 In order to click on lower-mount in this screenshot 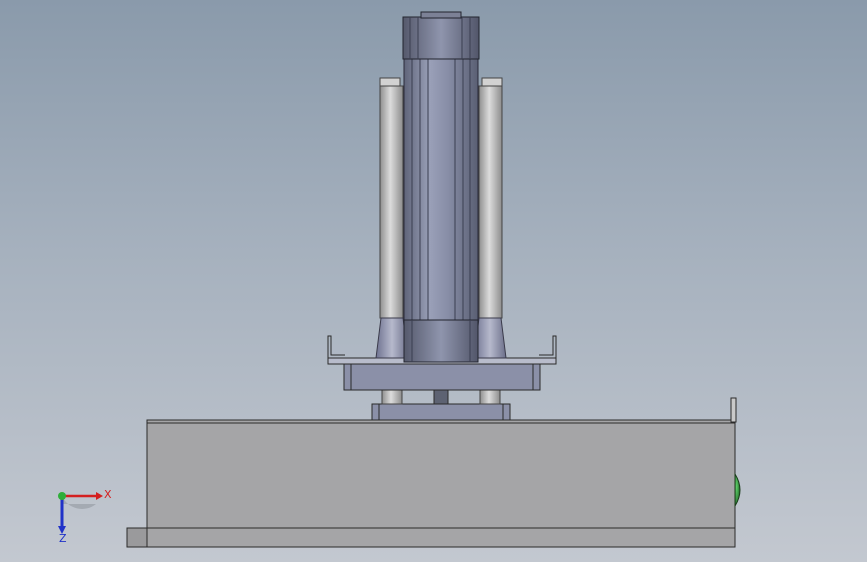, I will do `click(441, 405)`.